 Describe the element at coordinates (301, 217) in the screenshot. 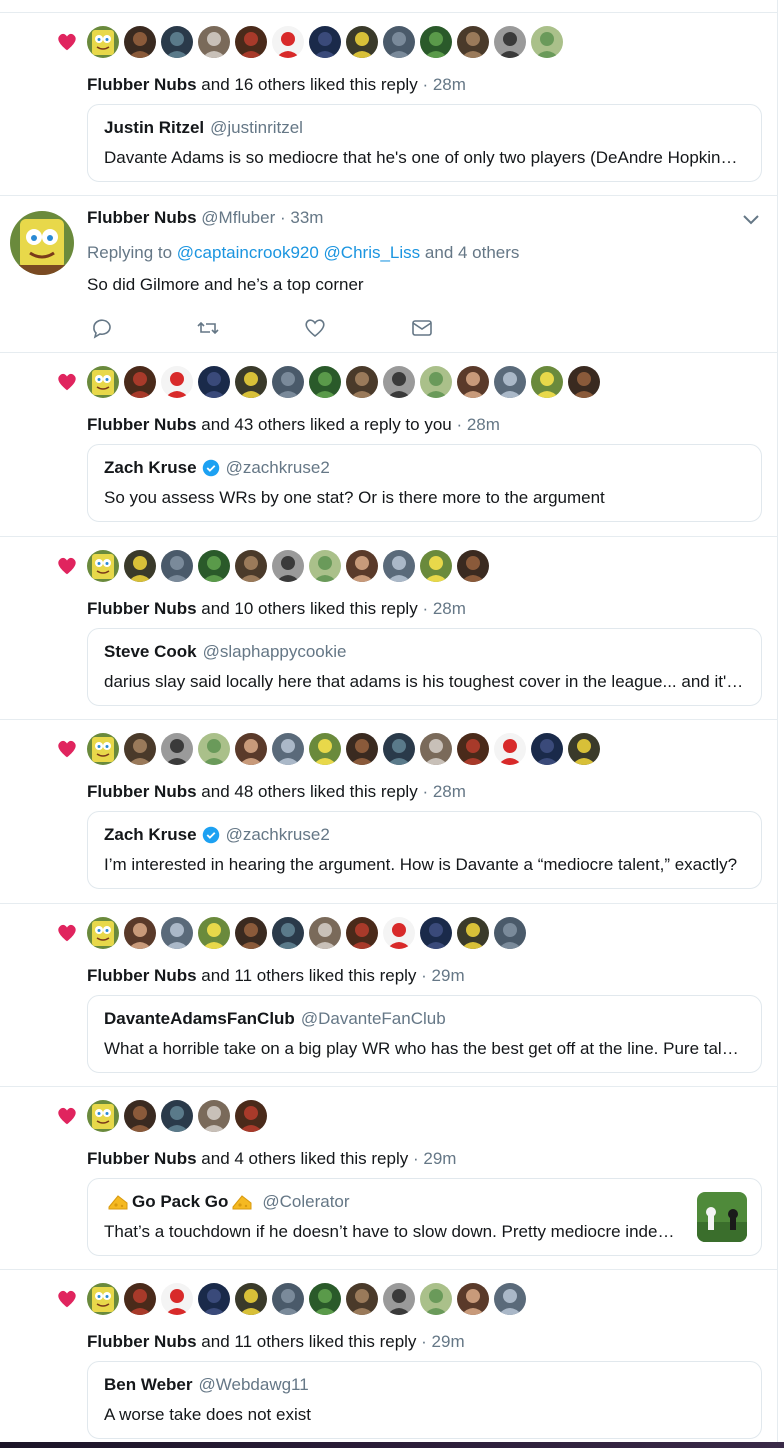

I see `tweet-timestamp: · 33m` at that location.